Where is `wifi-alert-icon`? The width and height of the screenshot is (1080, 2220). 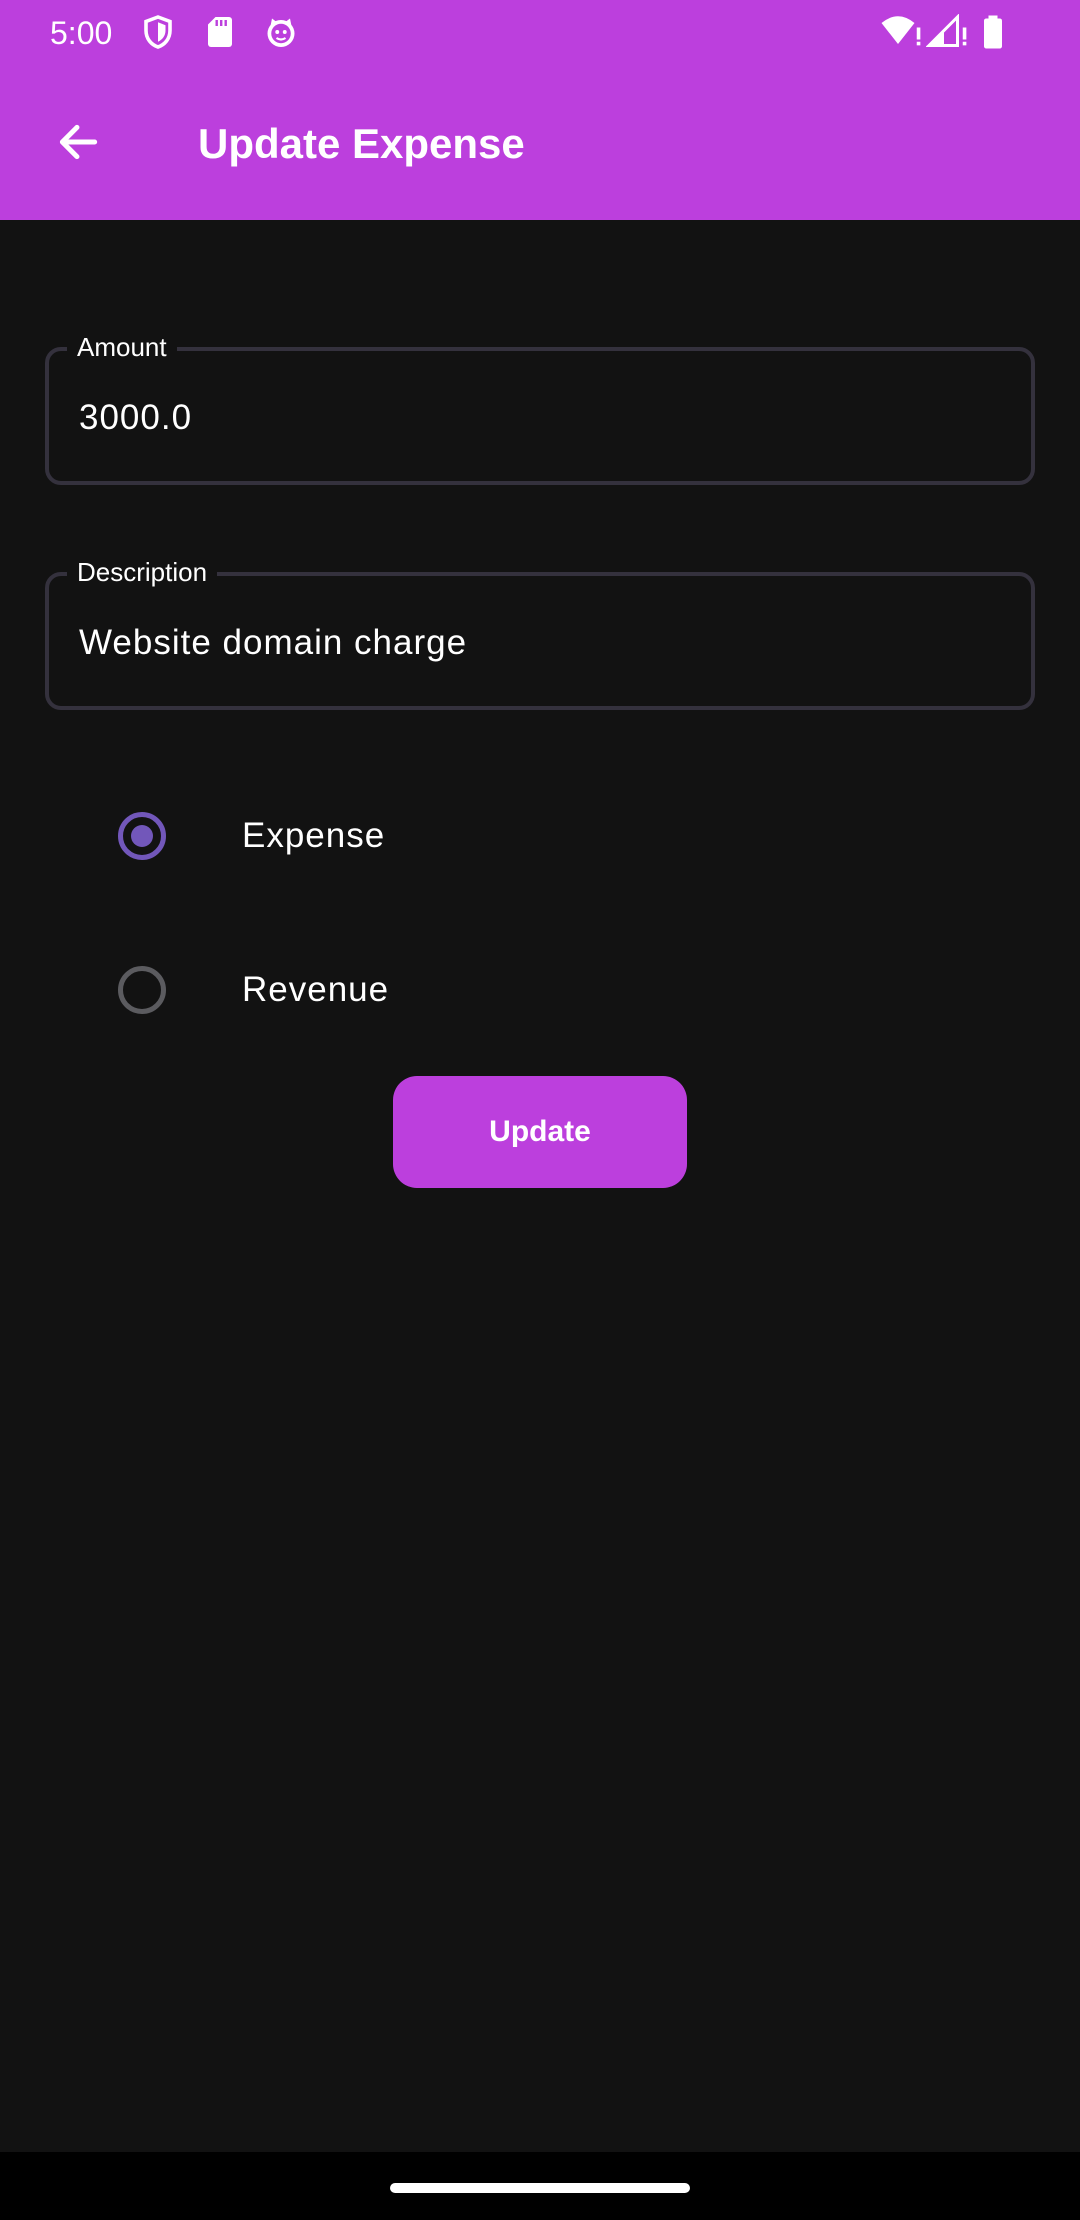
wifi-alert-icon is located at coordinates (901, 31).